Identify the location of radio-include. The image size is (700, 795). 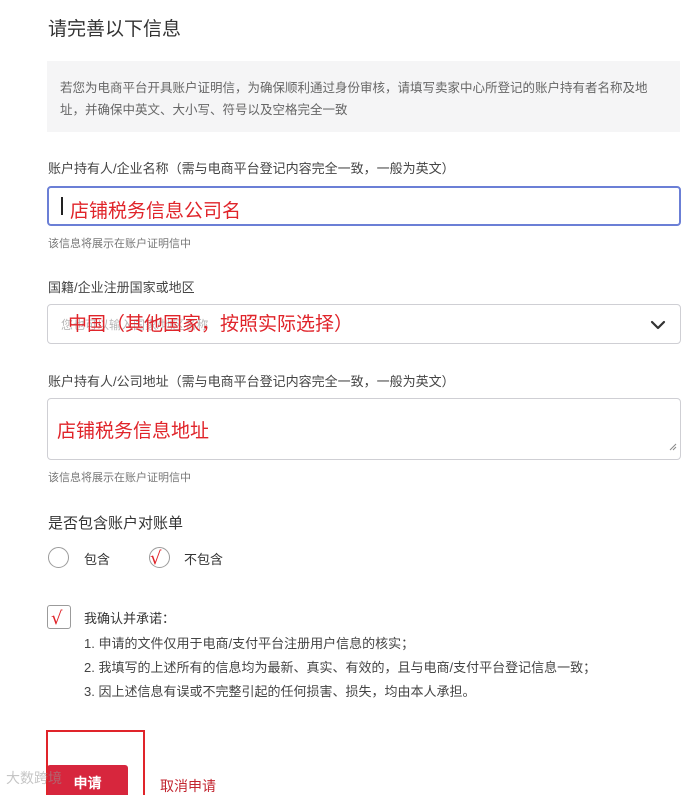
(58, 557).